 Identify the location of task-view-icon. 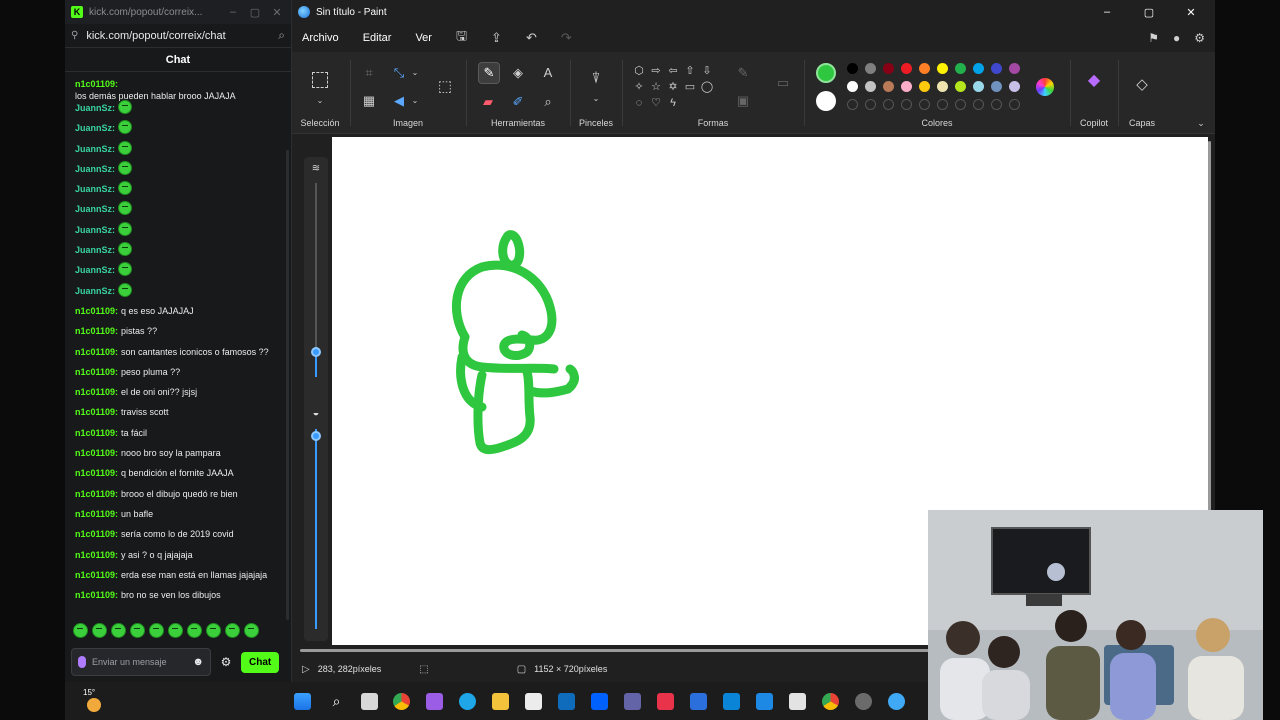
(369, 701).